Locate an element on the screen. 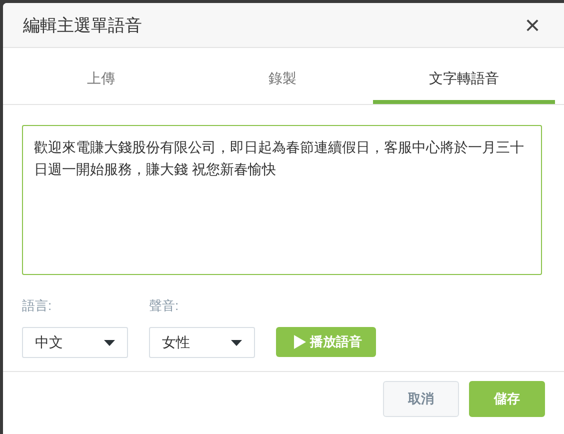 The height and width of the screenshot is (434, 564). play-icon is located at coordinates (300, 342).